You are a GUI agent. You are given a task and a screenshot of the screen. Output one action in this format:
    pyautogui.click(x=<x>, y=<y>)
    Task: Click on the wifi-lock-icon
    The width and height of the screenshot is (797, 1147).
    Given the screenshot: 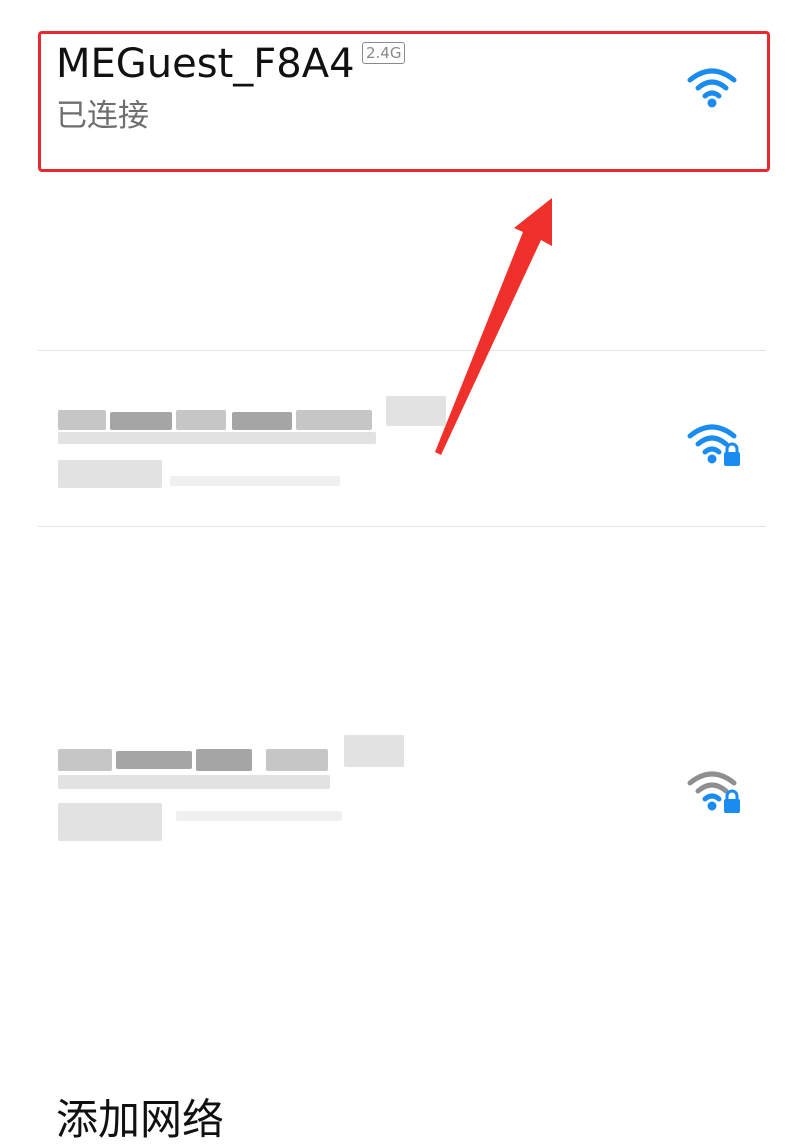 What is the action you would take?
    pyautogui.click(x=713, y=792)
    